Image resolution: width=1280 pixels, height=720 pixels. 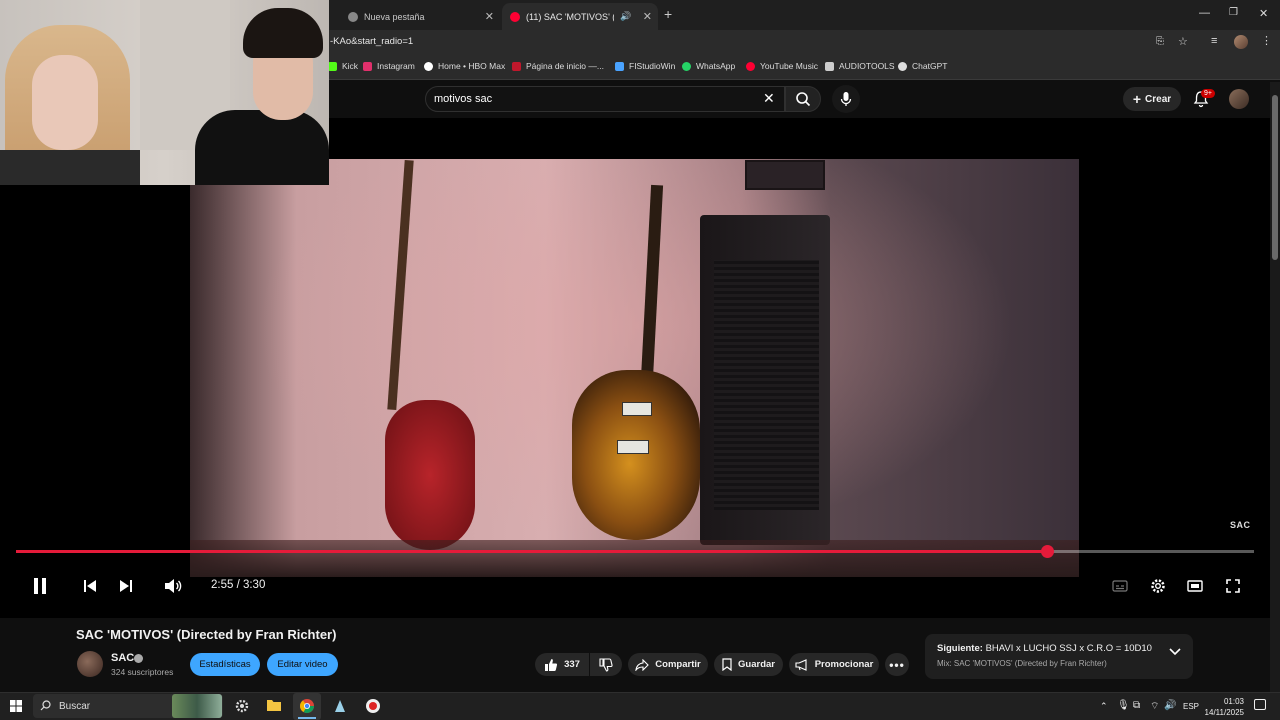 I want to click on pause-button, so click(x=40, y=586).